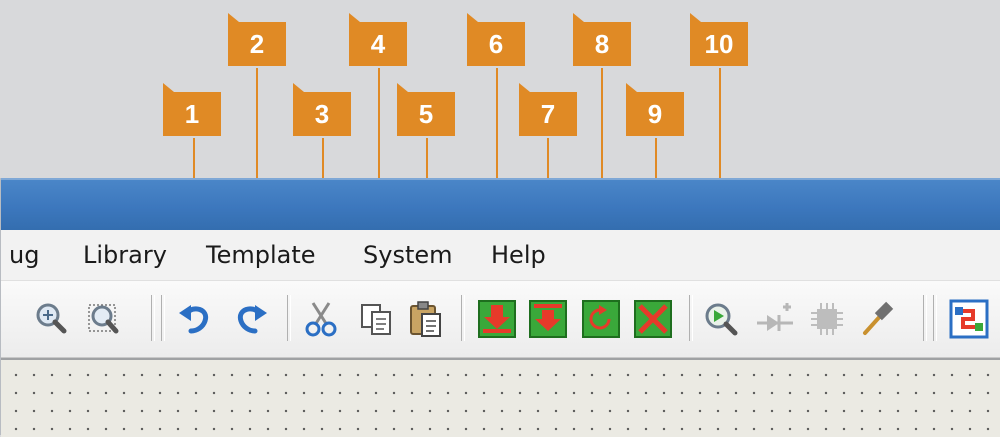 Image resolution: width=1000 pixels, height=437 pixels. Describe the element at coordinates (496, 39) in the screenshot. I see `callout-6: 6` at that location.